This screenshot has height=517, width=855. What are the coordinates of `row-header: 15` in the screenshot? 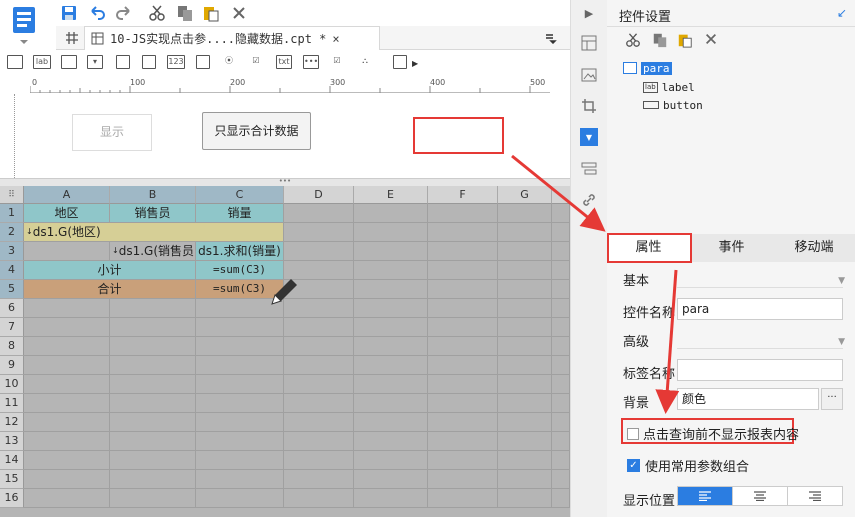 It's located at (12, 479).